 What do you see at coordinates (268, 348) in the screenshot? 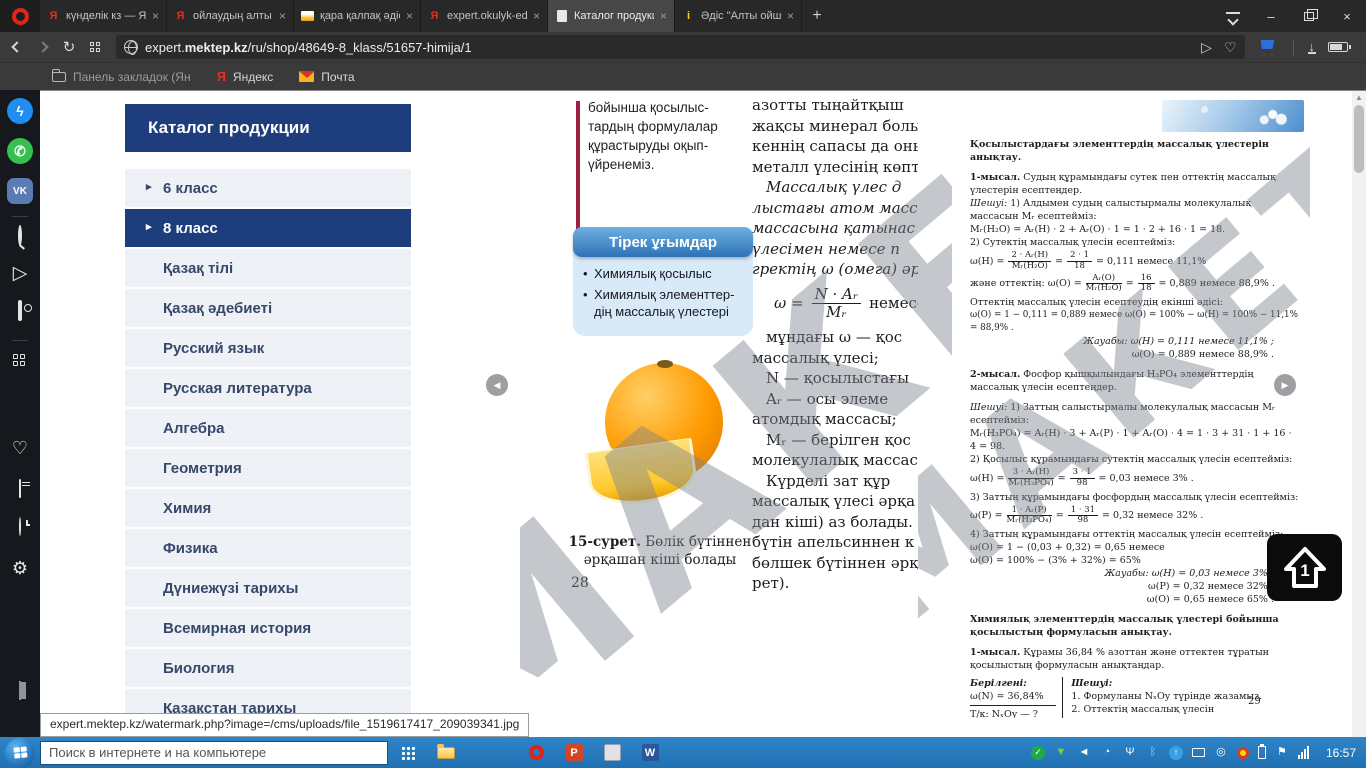
I see `menu-item-russkij-yazyk: Русский язык` at bounding box center [268, 348].